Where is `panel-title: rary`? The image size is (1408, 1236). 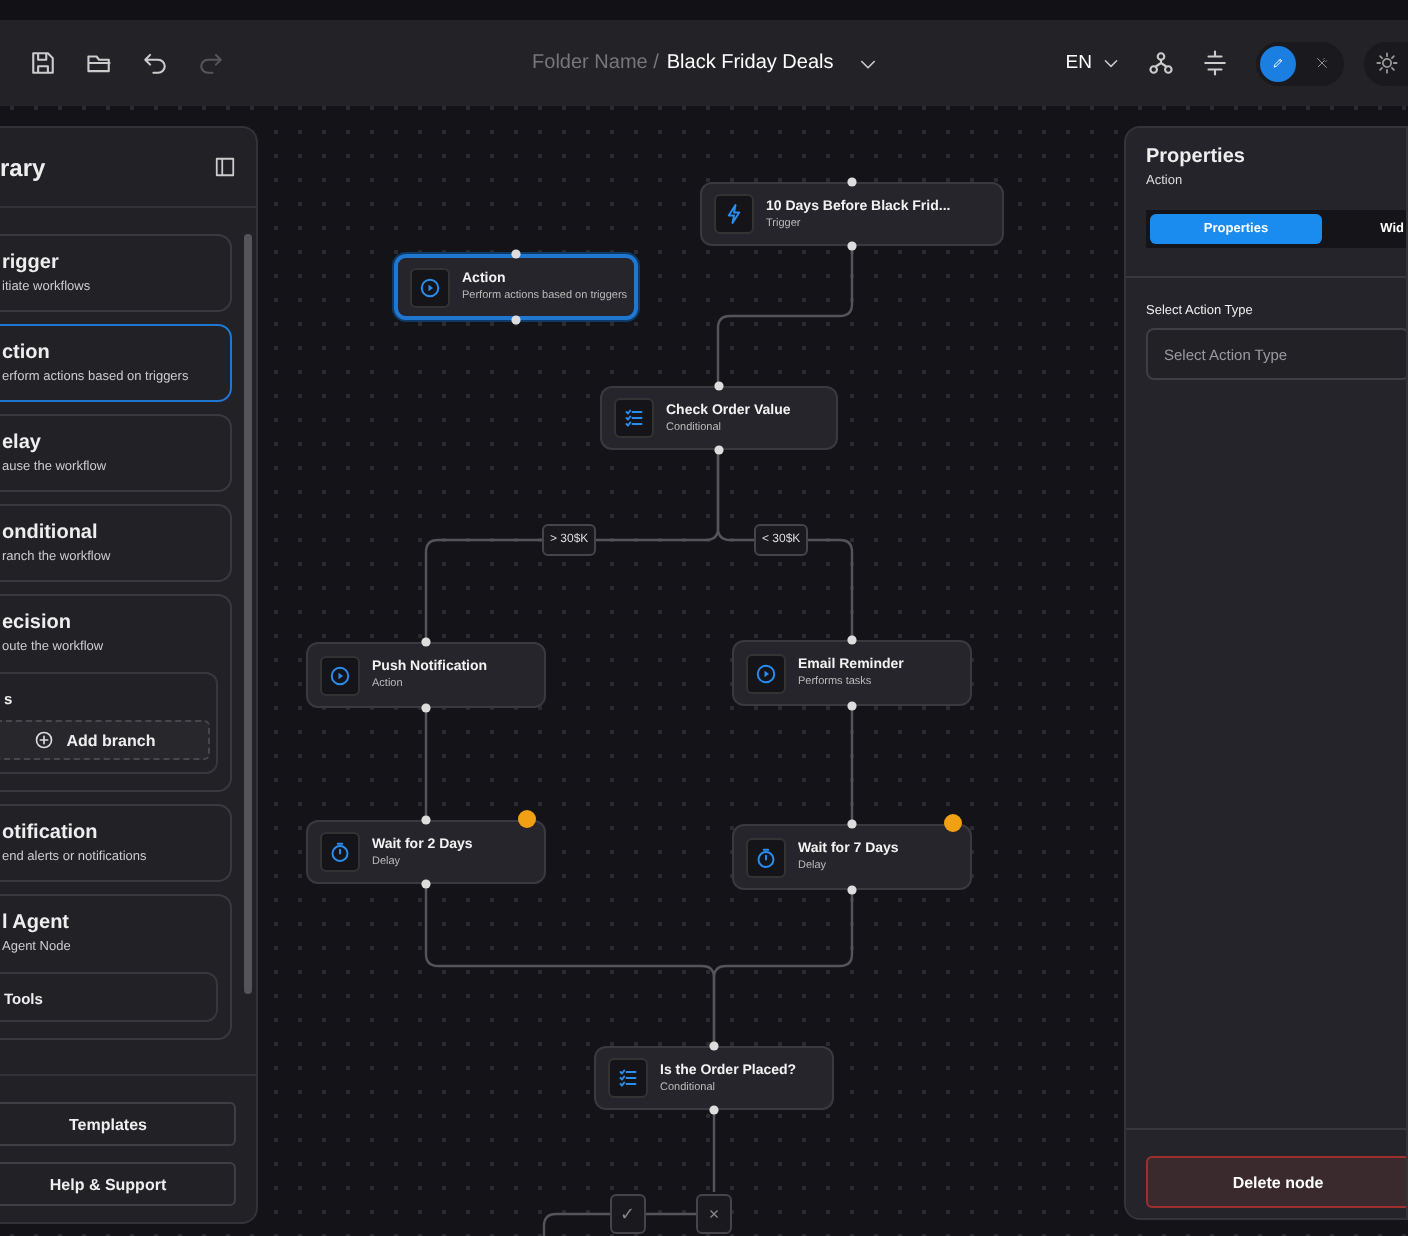 panel-title: rary is located at coordinates (23, 167).